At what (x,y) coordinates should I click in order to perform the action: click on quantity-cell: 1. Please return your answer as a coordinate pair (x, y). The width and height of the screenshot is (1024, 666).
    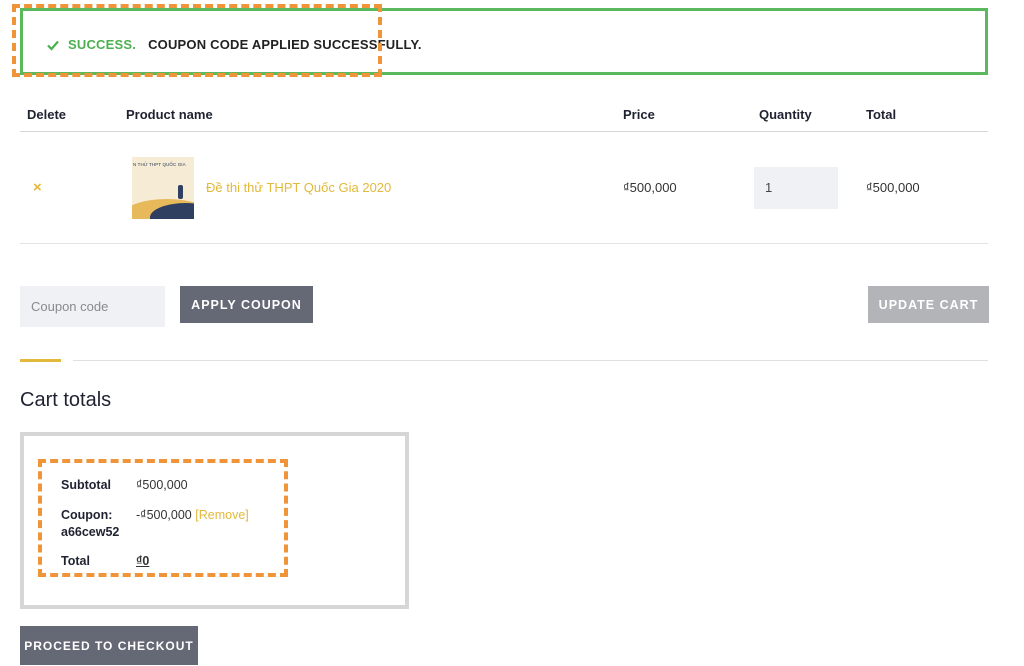
    Looking at the image, I should click on (807, 187).